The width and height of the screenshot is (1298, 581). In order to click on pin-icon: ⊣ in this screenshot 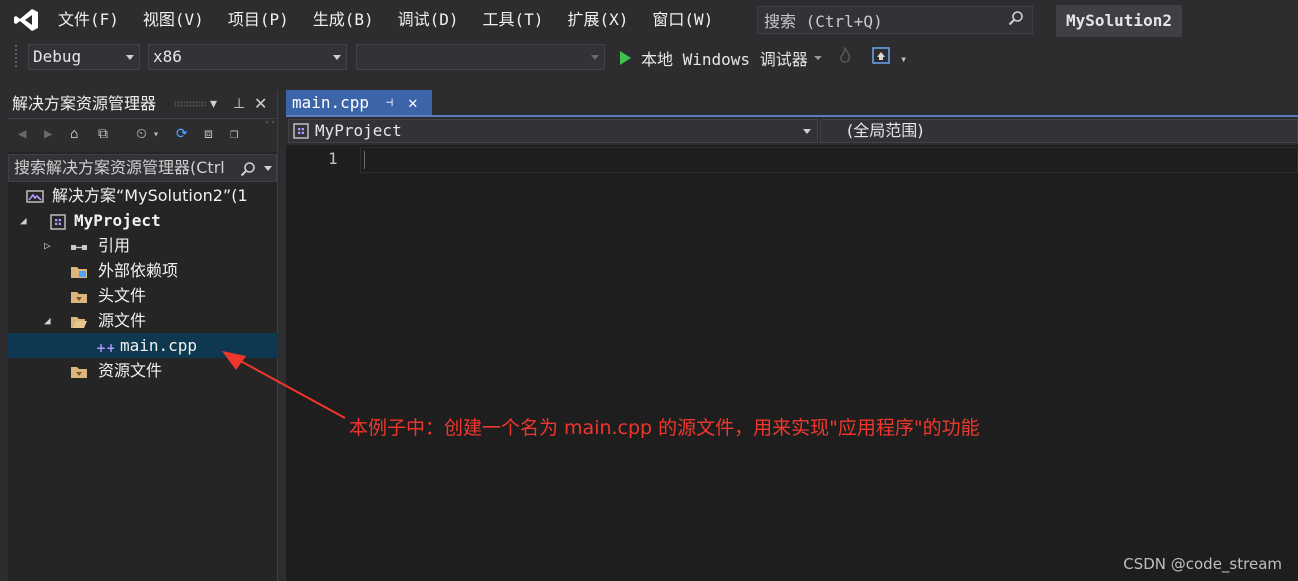, I will do `click(389, 102)`.